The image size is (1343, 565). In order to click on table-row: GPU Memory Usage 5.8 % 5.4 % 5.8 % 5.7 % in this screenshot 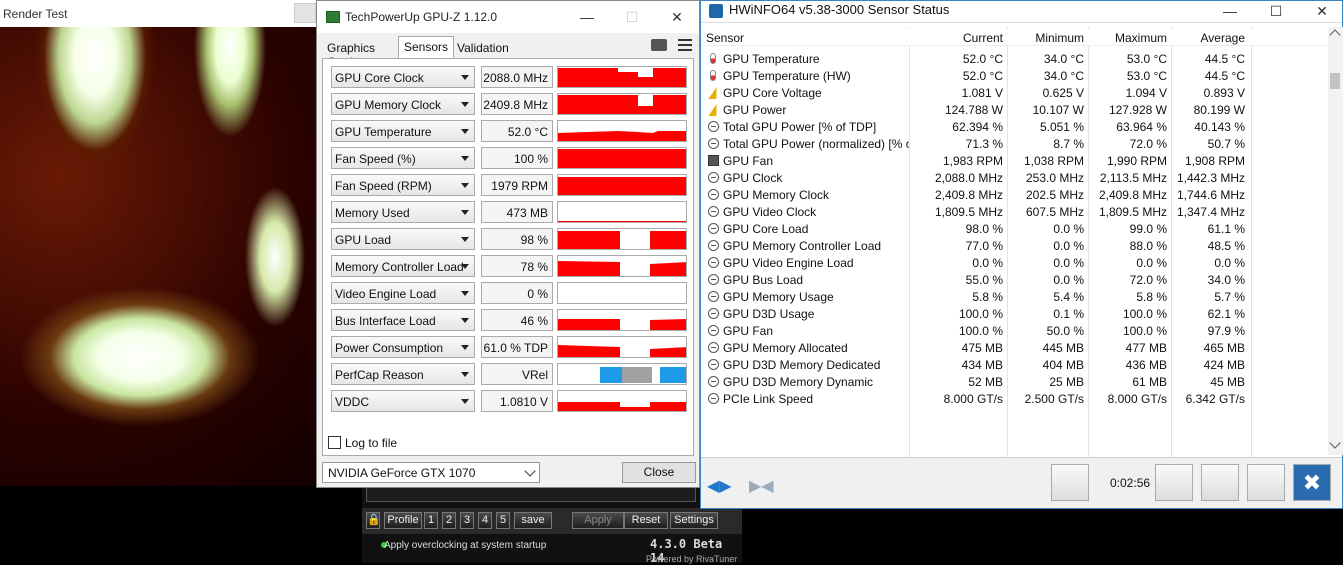, I will do `click(1014, 296)`.